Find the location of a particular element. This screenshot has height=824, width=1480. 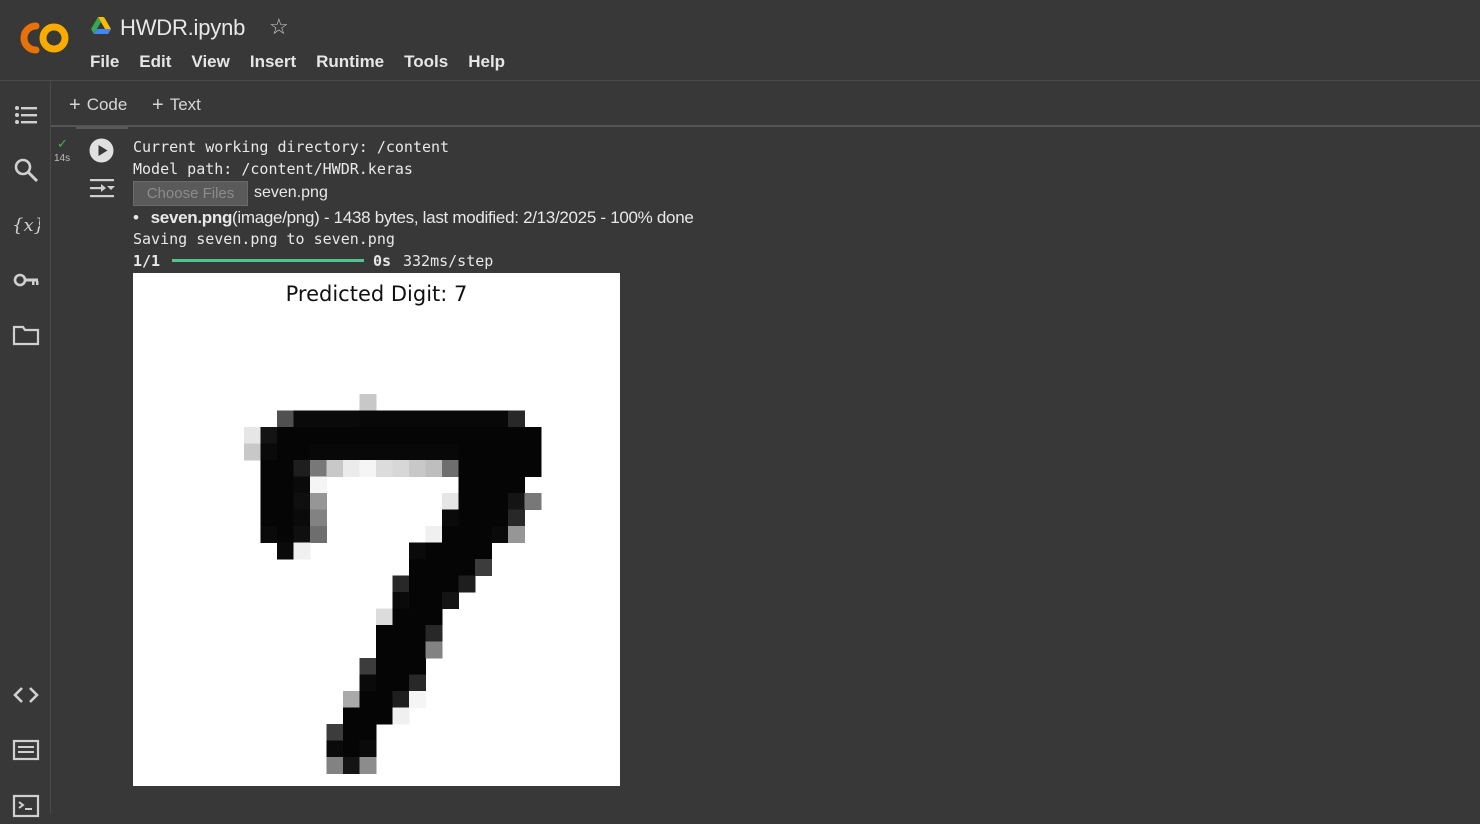

output-actions-icon is located at coordinates (102, 188).